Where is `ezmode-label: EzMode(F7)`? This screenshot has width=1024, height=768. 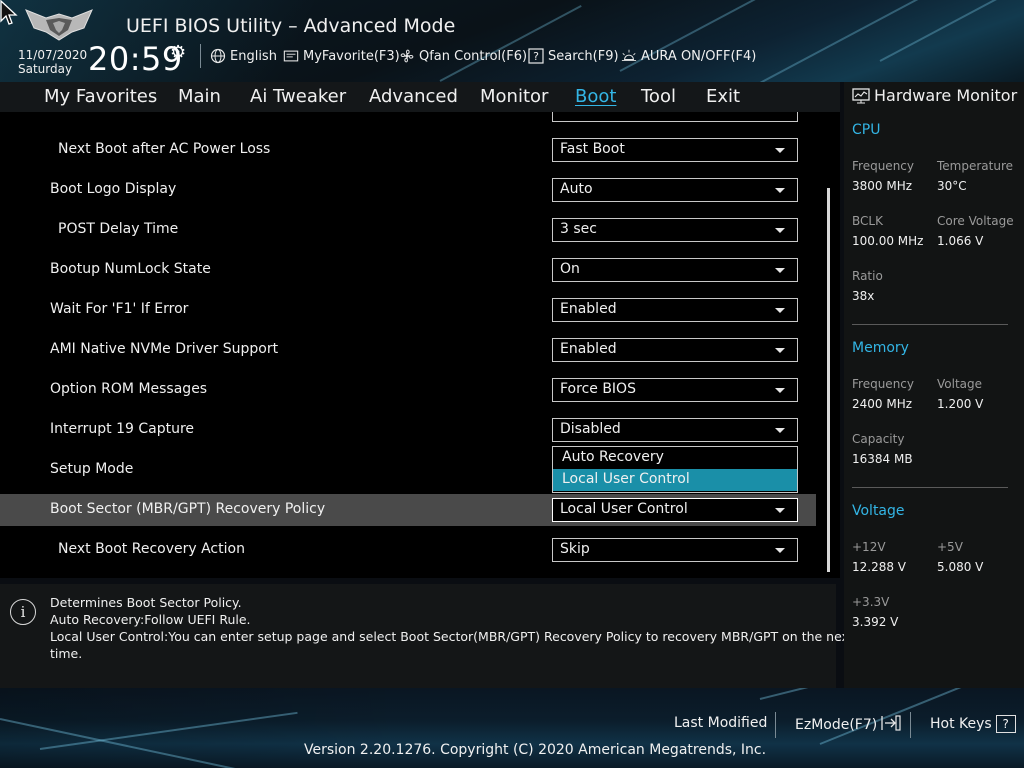 ezmode-label: EzMode(F7) is located at coordinates (836, 725).